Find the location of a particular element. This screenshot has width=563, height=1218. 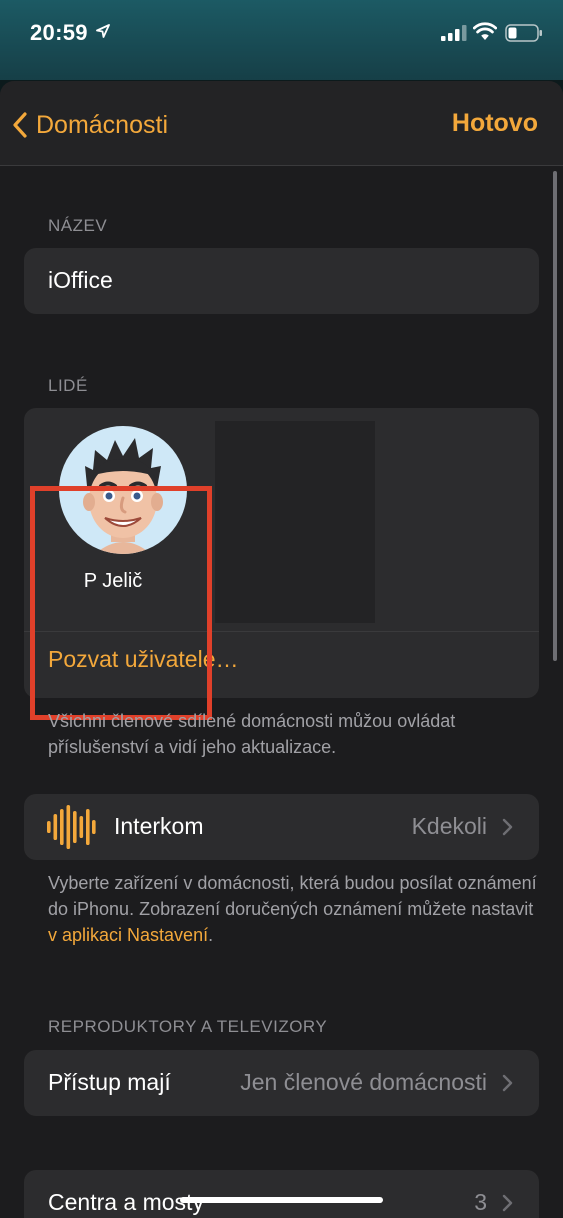

people-section-header: LIDÉ is located at coordinates (68, 385).